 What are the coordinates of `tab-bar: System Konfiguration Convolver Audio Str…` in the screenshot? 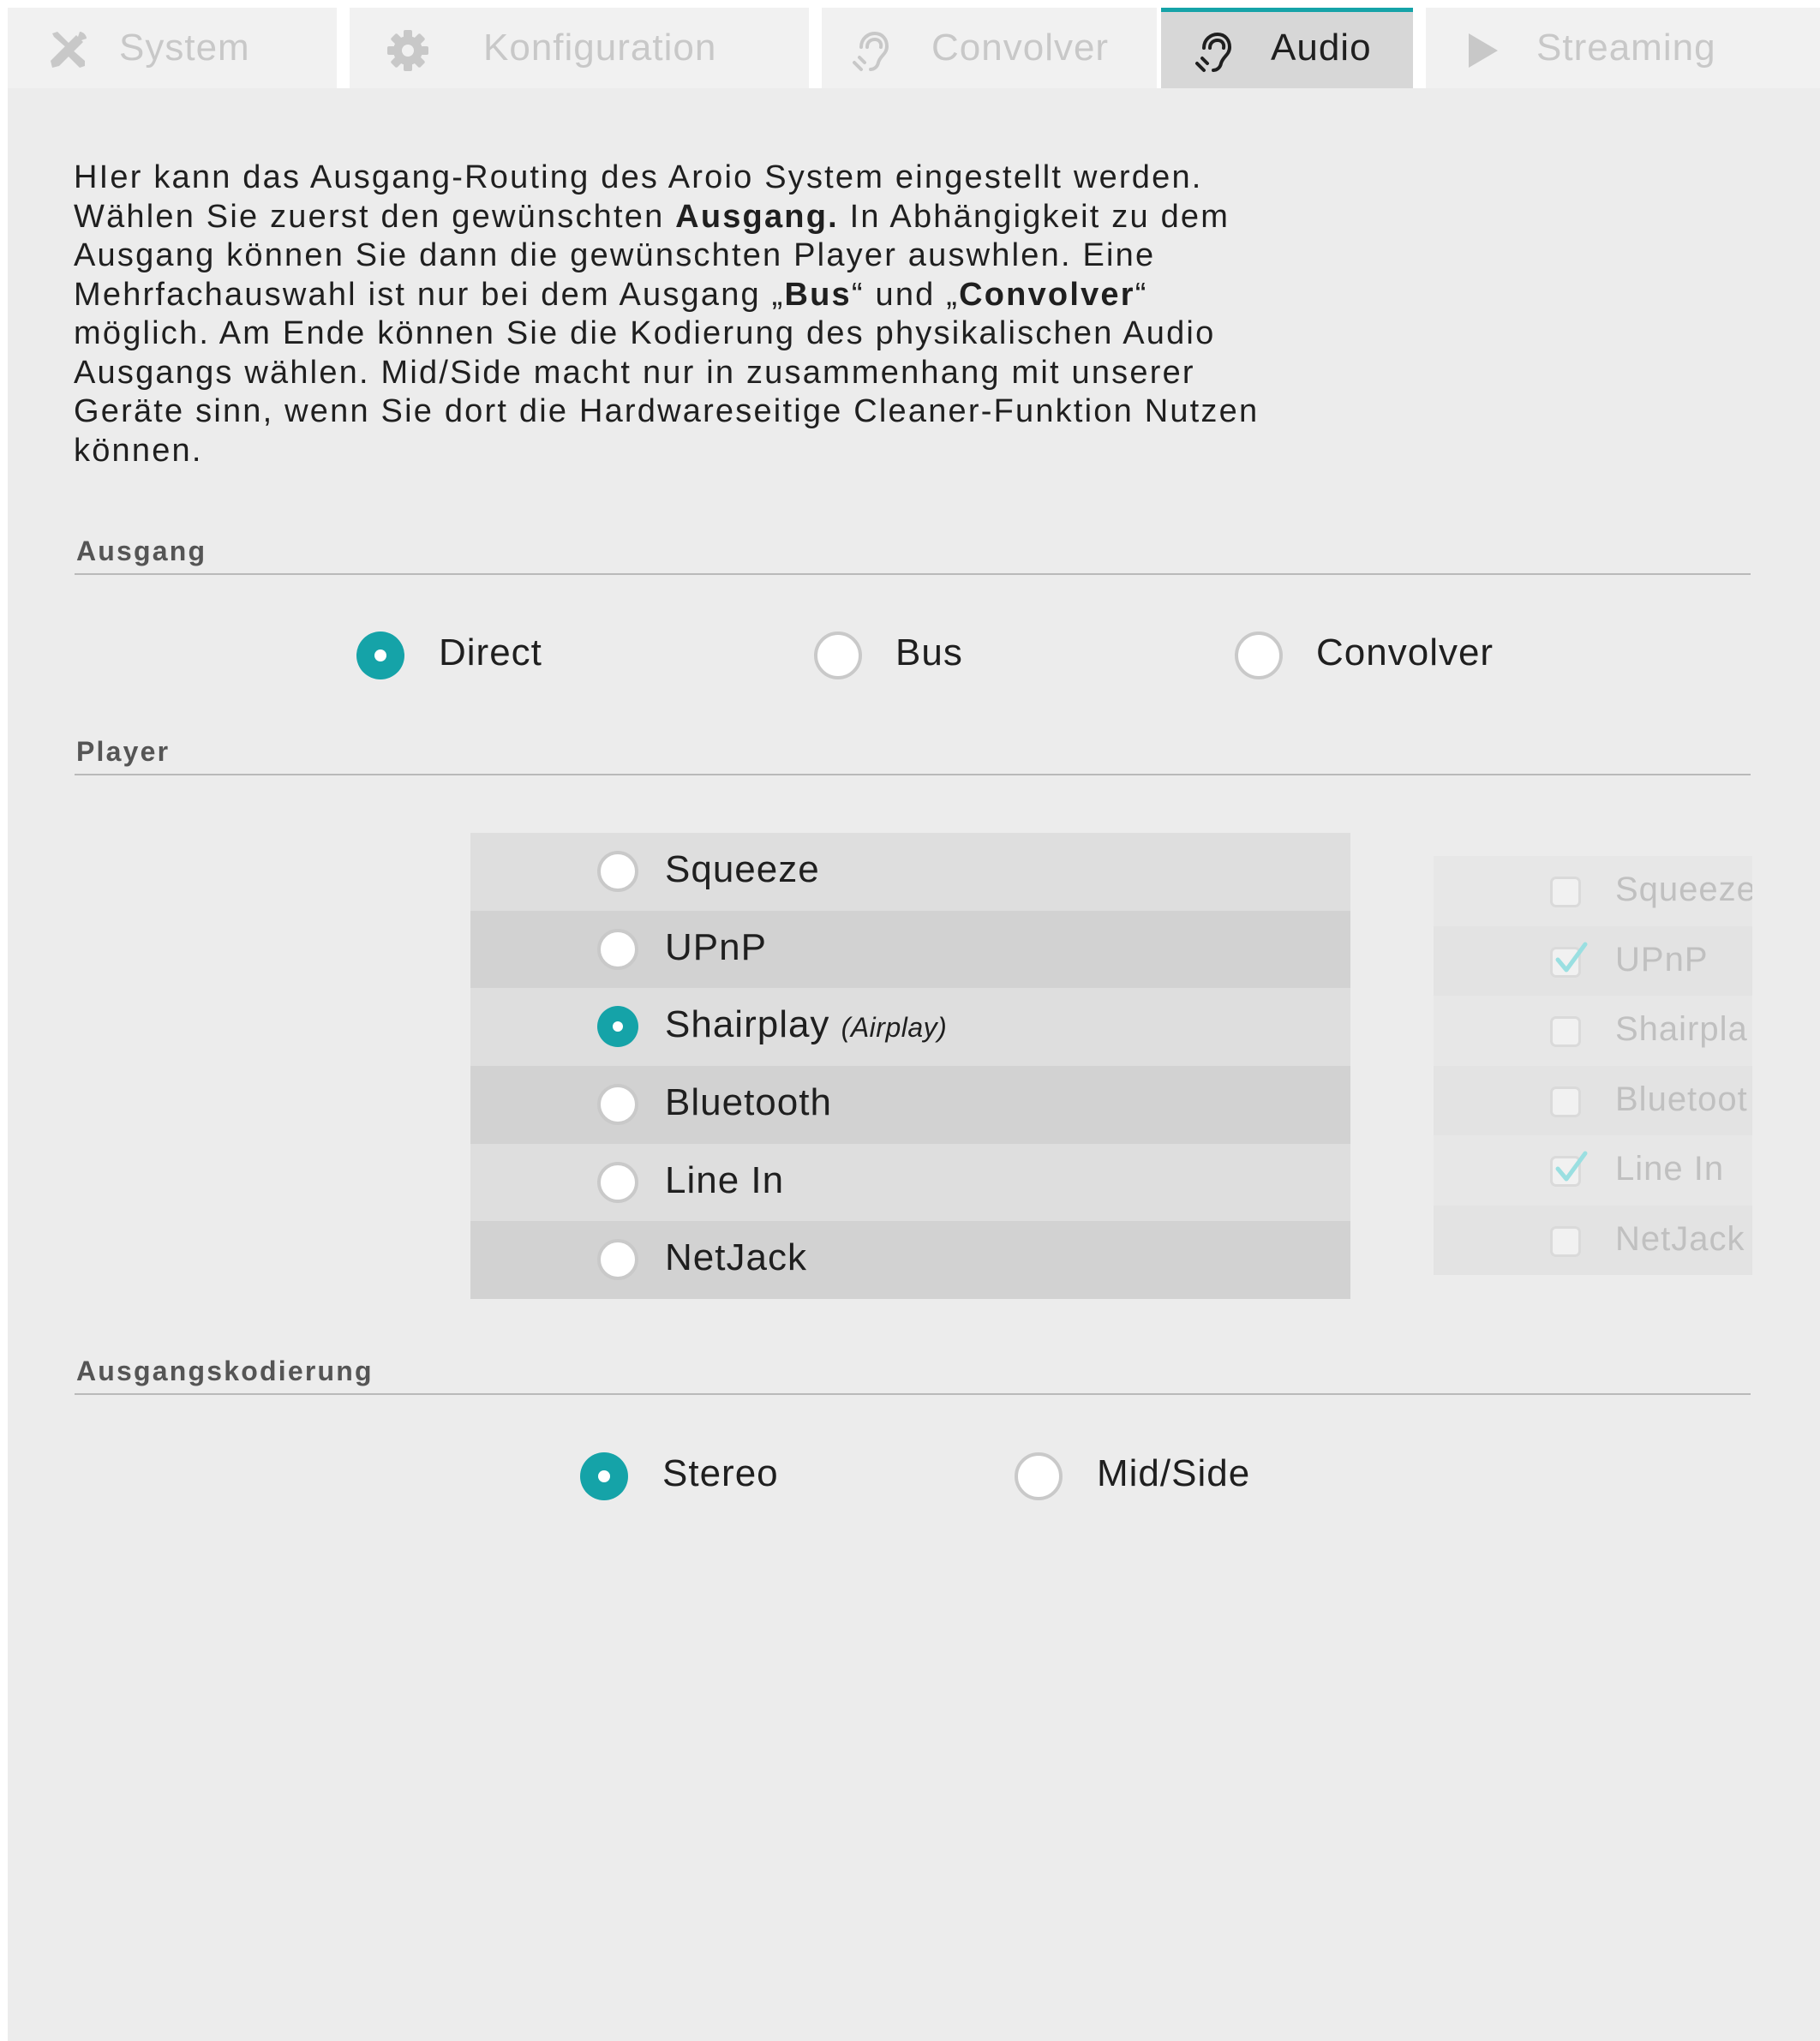 It's located at (910, 44).